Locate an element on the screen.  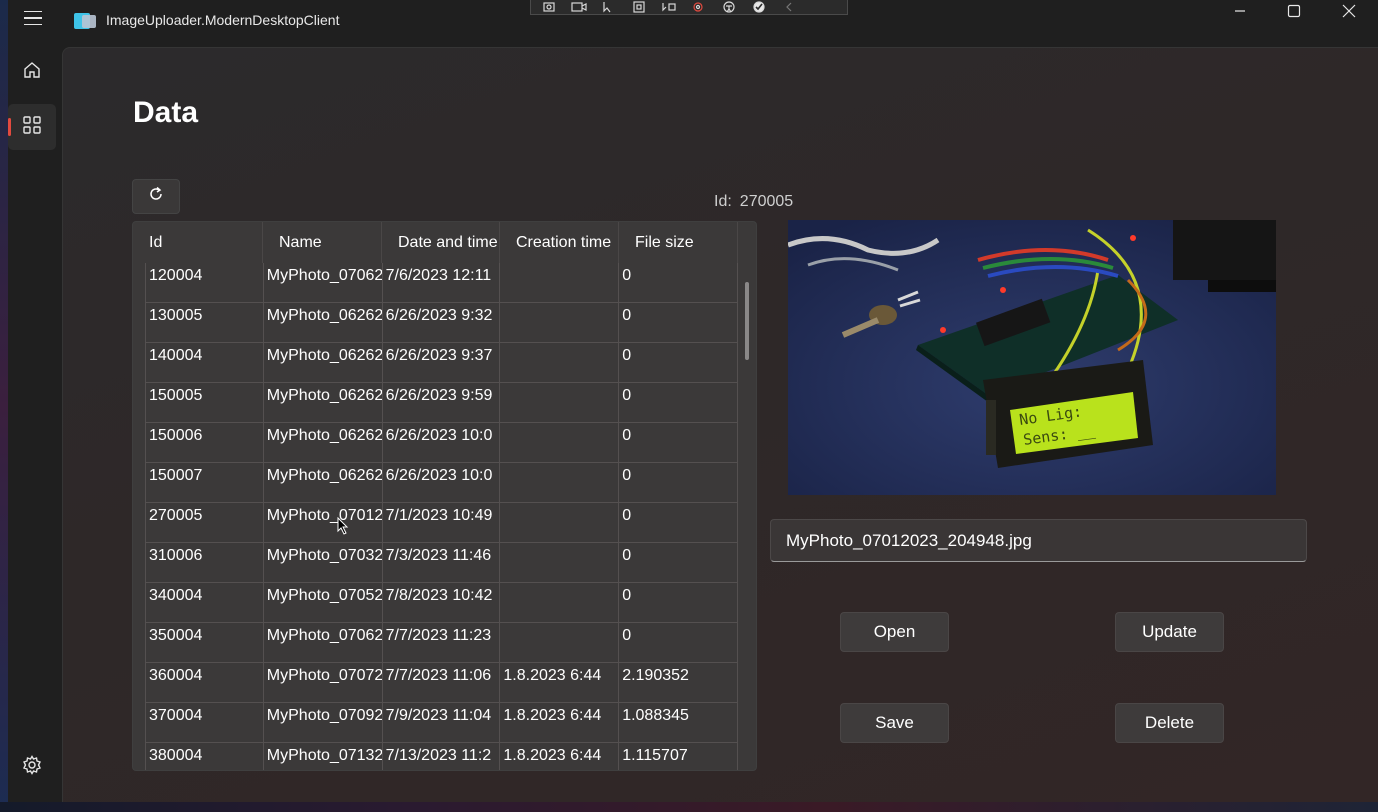
table-cell: 360004 is located at coordinates (205, 682).